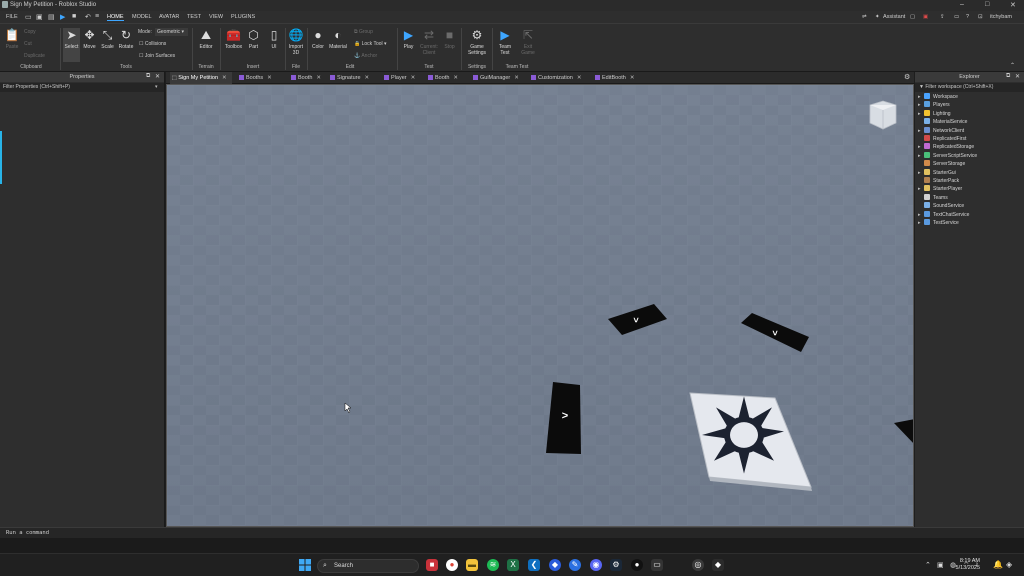 The width and height of the screenshot is (1024, 576). I want to click on explorer-filter-input: ▼ Filter workspace (Ctrl+Shift+X), so click(969, 87).